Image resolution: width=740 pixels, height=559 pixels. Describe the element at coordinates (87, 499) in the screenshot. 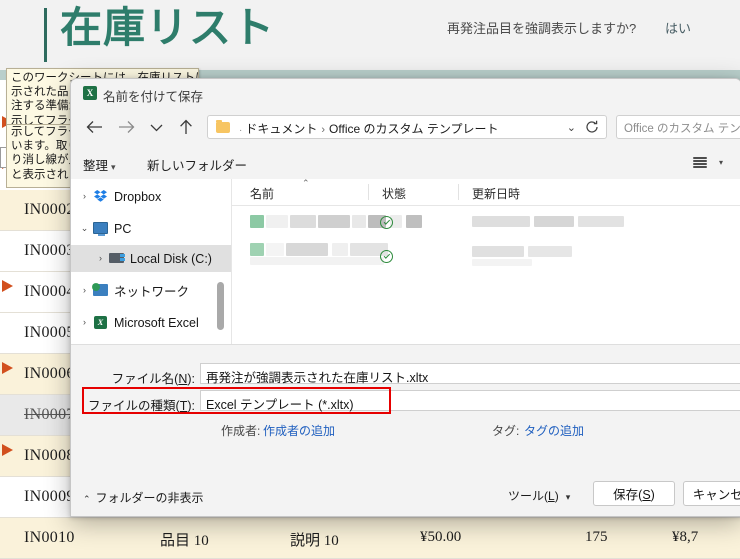

I see `chevron-up-icon: ⌃` at that location.